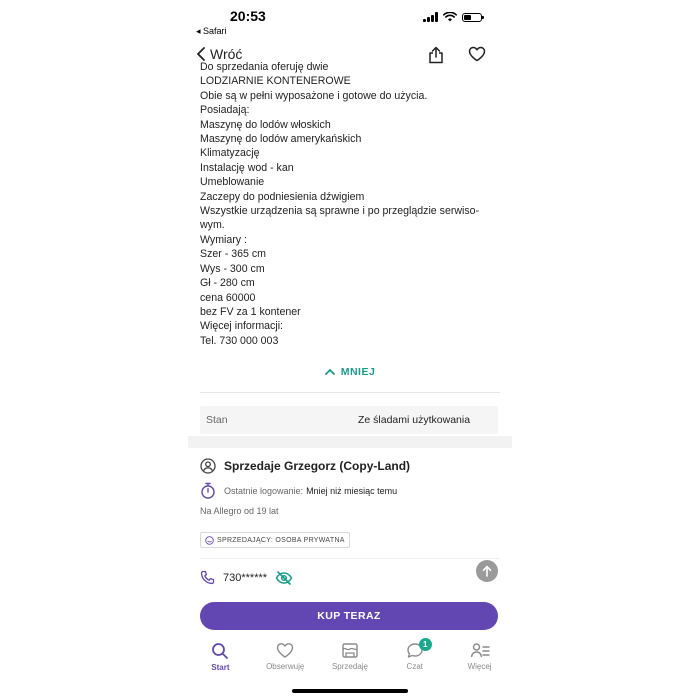 The image size is (700, 700). I want to click on description-line: Klimatyzację, so click(230, 153).